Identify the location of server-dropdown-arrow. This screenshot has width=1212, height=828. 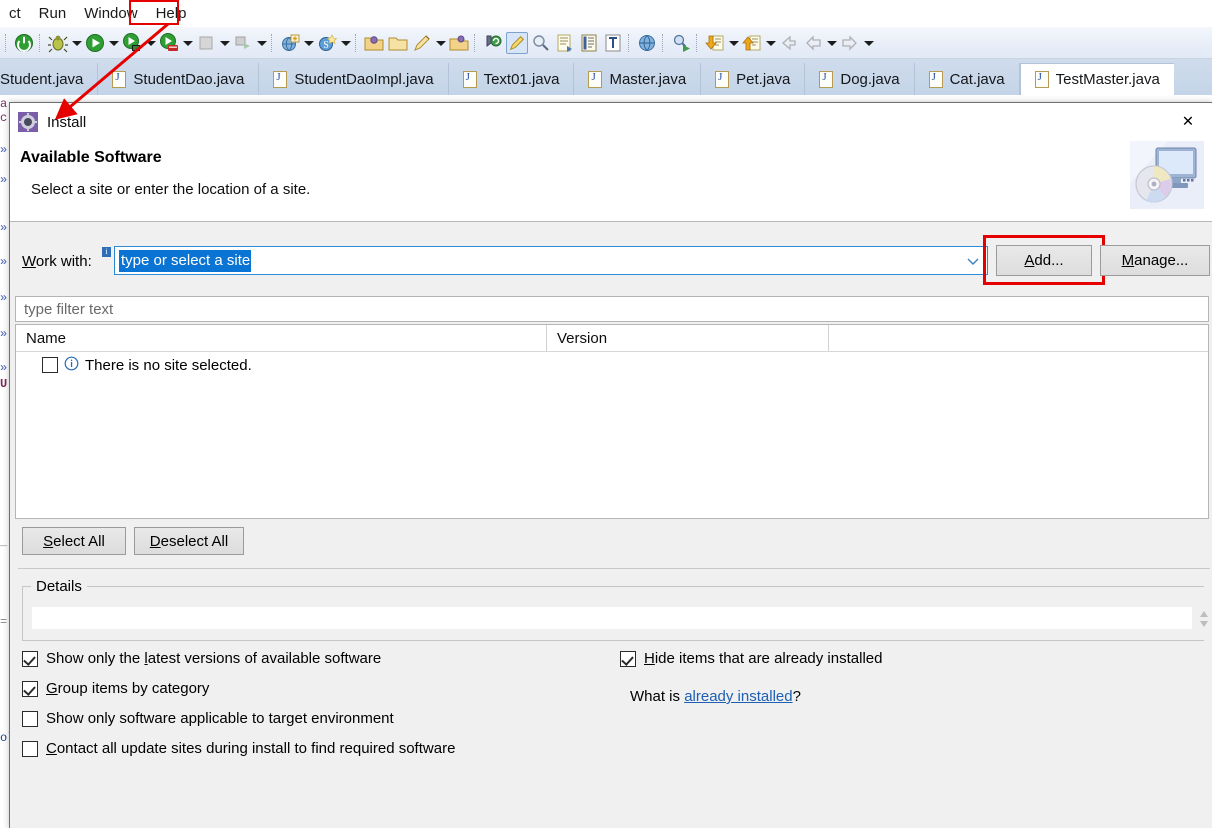
(187, 43).